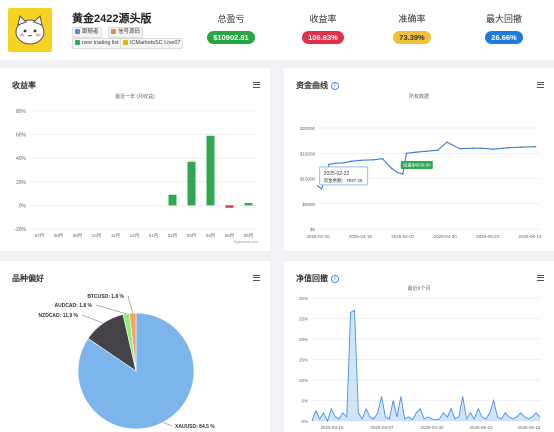 This screenshot has height=432, width=554. What do you see at coordinates (308, 128) in the screenshot?
I see `y-tick-label: $20000` at bounding box center [308, 128].